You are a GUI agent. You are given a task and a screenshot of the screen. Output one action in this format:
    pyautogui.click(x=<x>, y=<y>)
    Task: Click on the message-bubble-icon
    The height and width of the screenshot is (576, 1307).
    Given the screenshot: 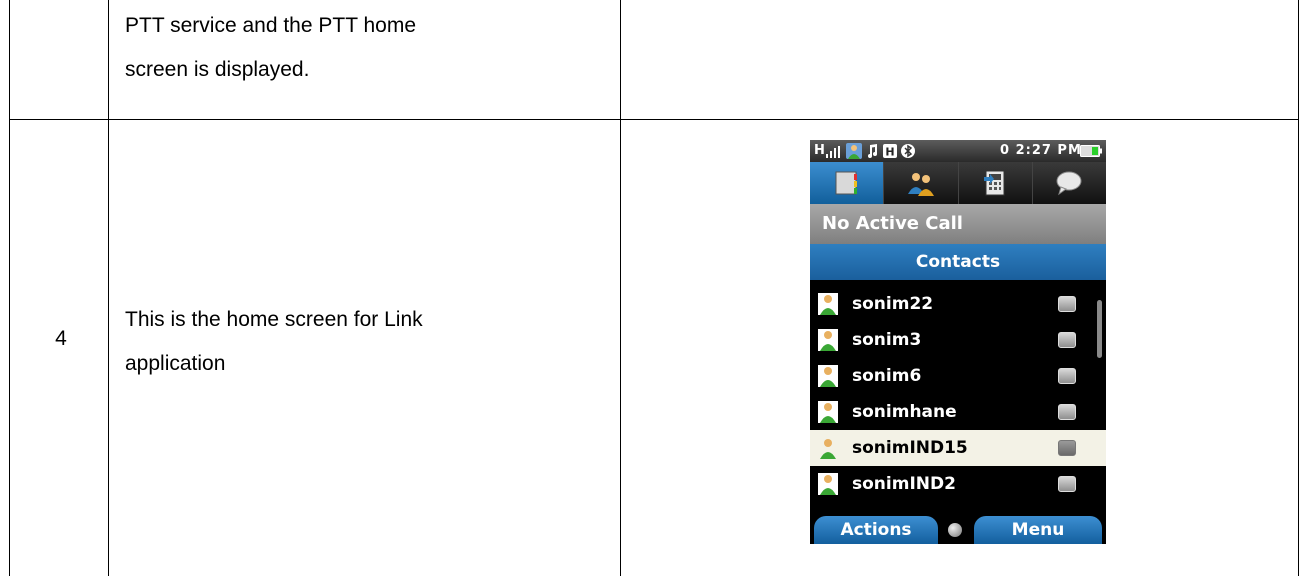 What is the action you would take?
    pyautogui.click(x=1069, y=183)
    